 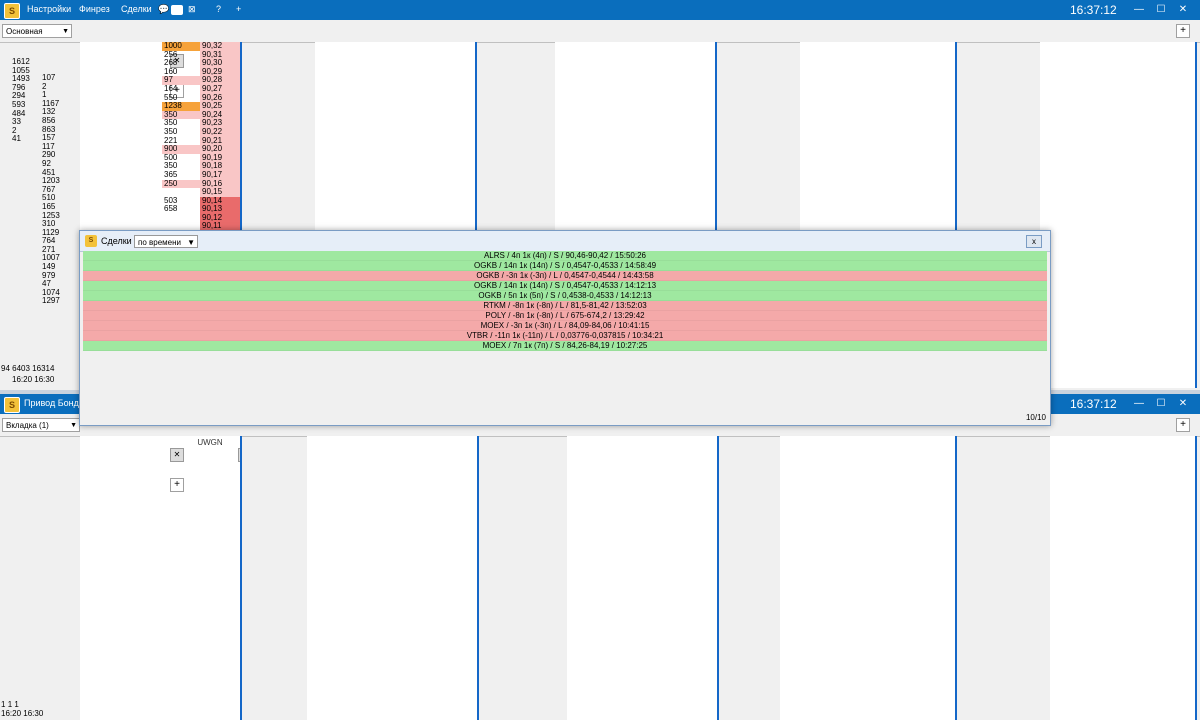 I want to click on trades-mode-label: по времени, so click(x=159, y=242).